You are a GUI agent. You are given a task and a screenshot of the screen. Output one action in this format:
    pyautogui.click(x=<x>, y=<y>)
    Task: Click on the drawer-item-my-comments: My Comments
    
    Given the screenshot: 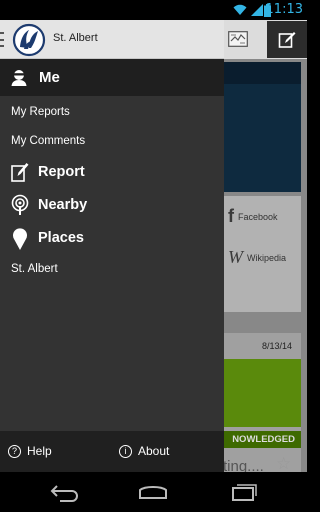 What is the action you would take?
    pyautogui.click(x=48, y=141)
    